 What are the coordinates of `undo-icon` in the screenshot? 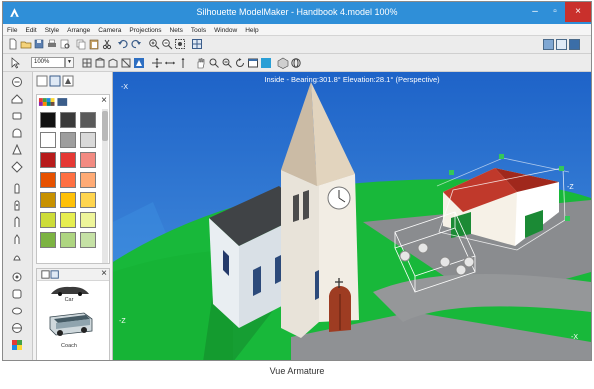 It's located at (123, 44).